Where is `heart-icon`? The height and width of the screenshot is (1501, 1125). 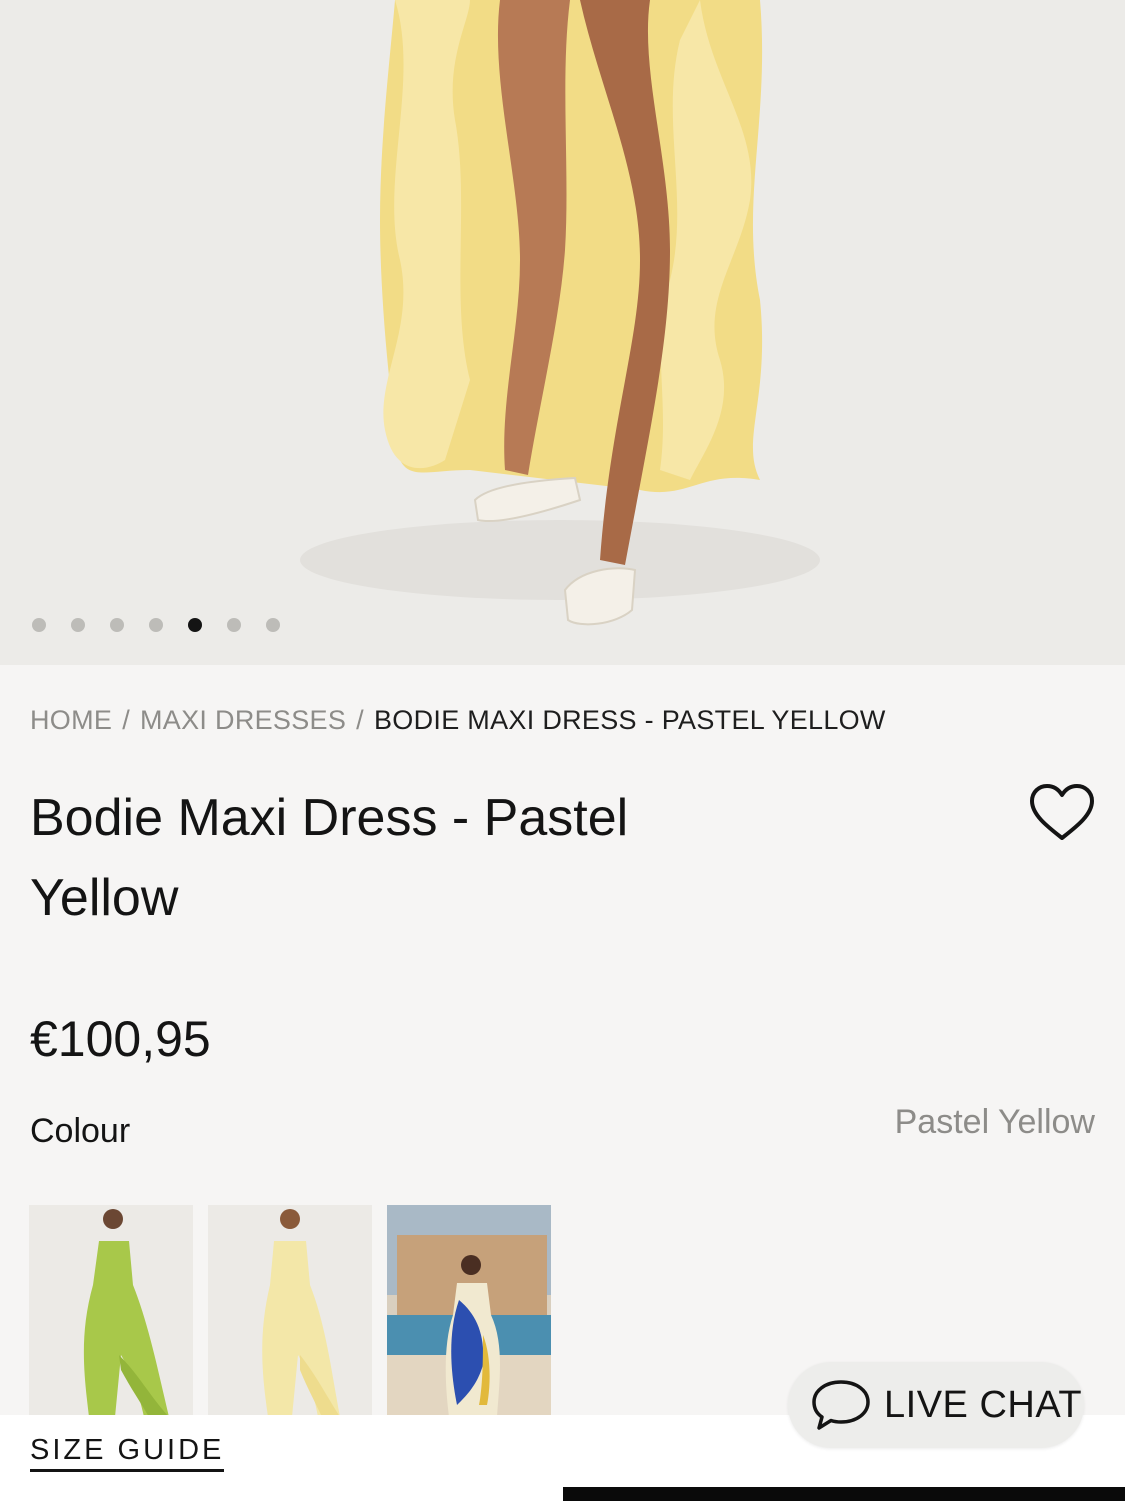
heart-icon is located at coordinates (1062, 812).